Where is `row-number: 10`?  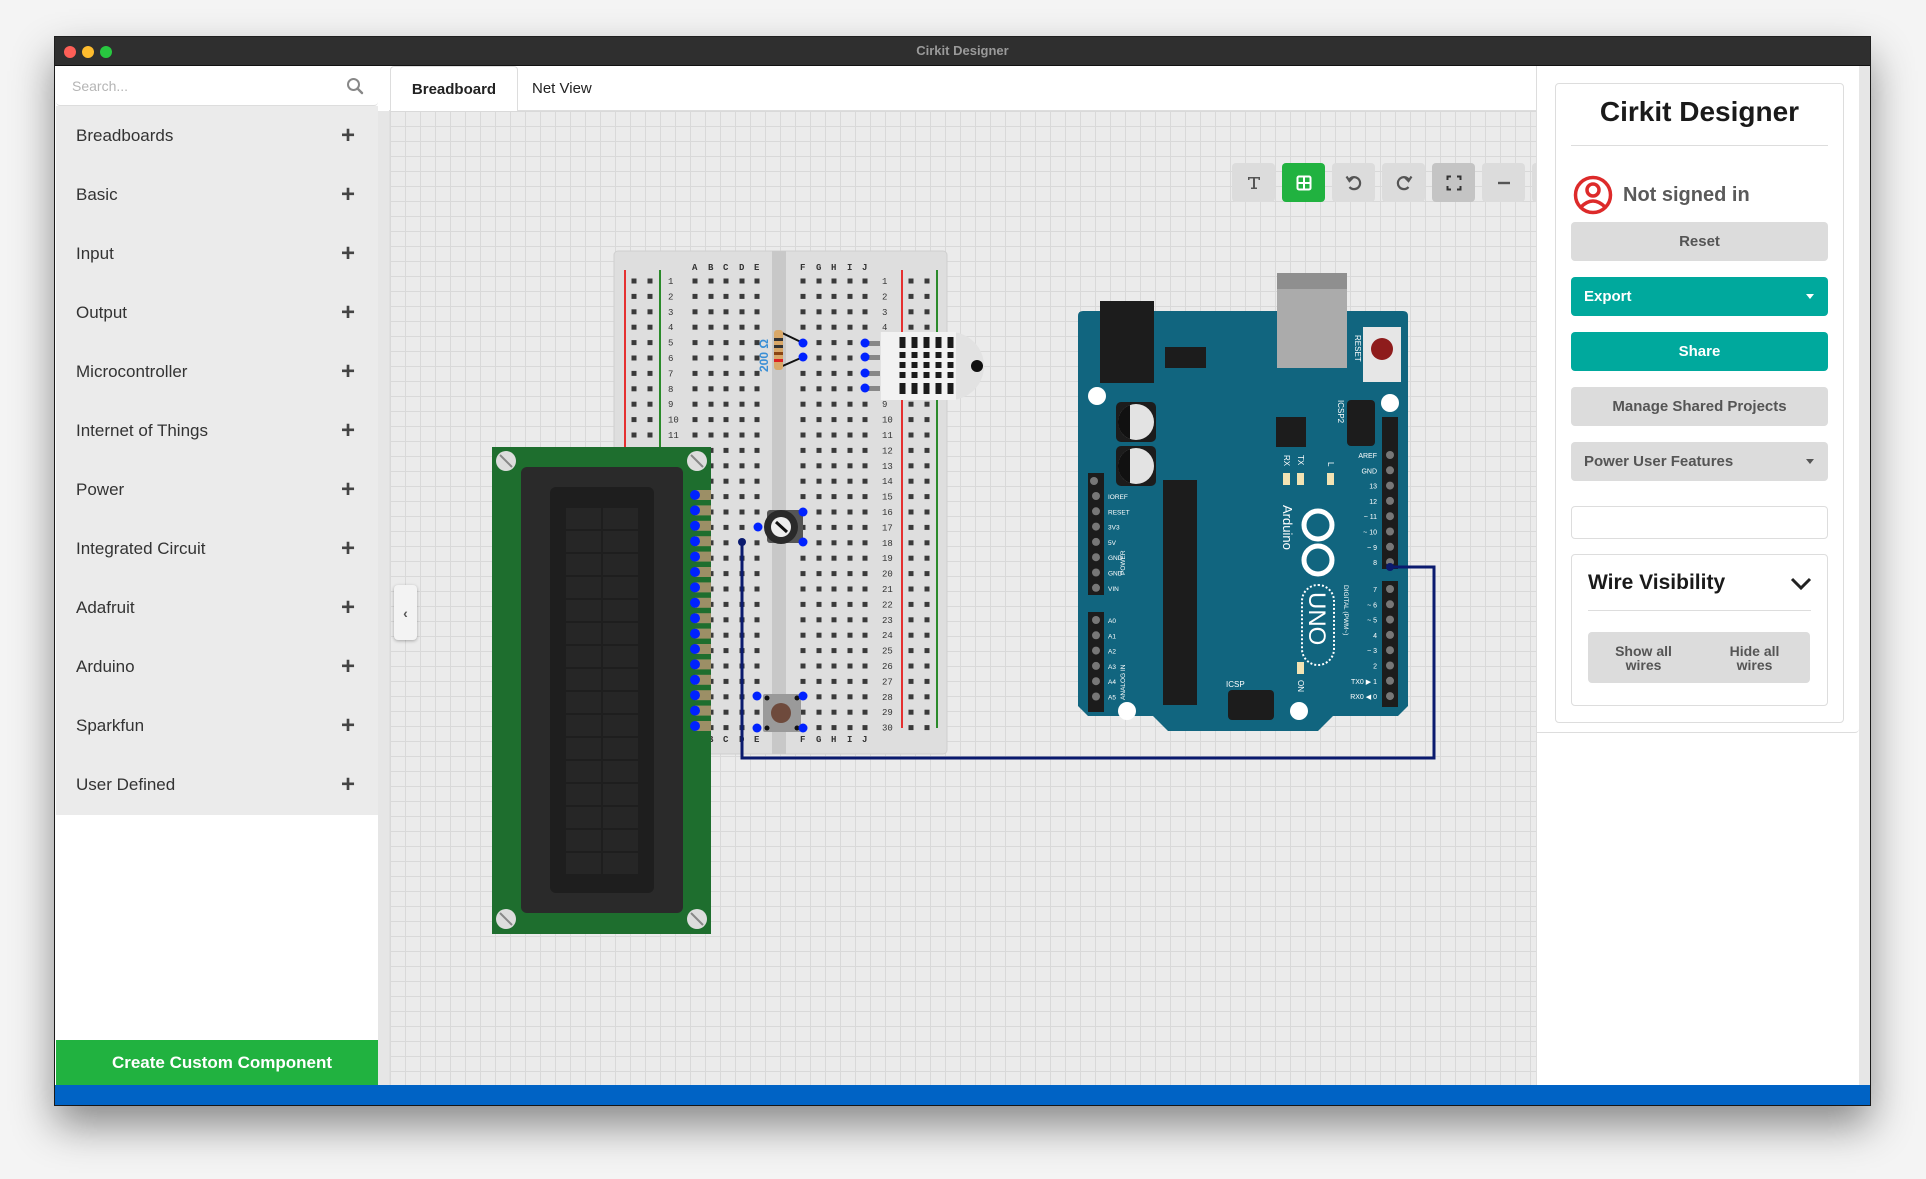 row-number: 10 is located at coordinates (673, 421).